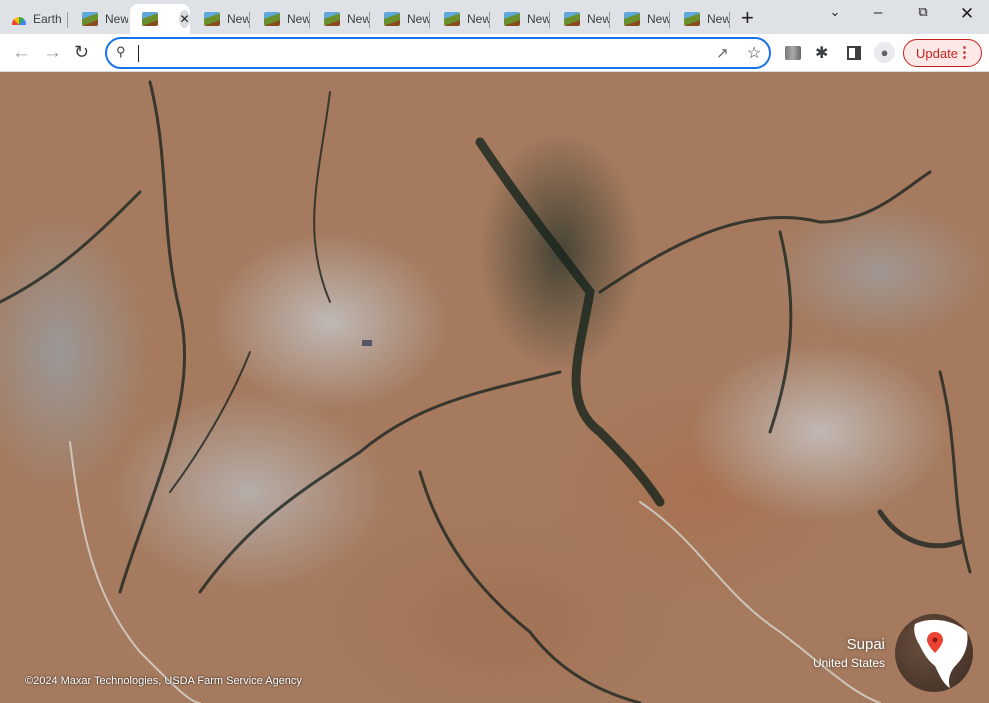 Image resolution: width=989 pixels, height=703 pixels. I want to click on bookmark-star-icon: ☆, so click(754, 53).